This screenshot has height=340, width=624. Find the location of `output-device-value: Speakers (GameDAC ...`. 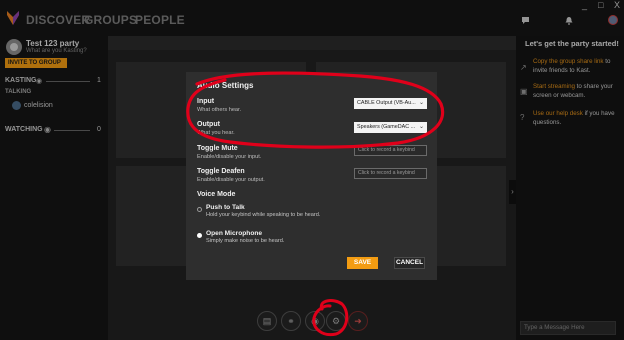

output-device-value: Speakers (GameDAC ... is located at coordinates (386, 127).